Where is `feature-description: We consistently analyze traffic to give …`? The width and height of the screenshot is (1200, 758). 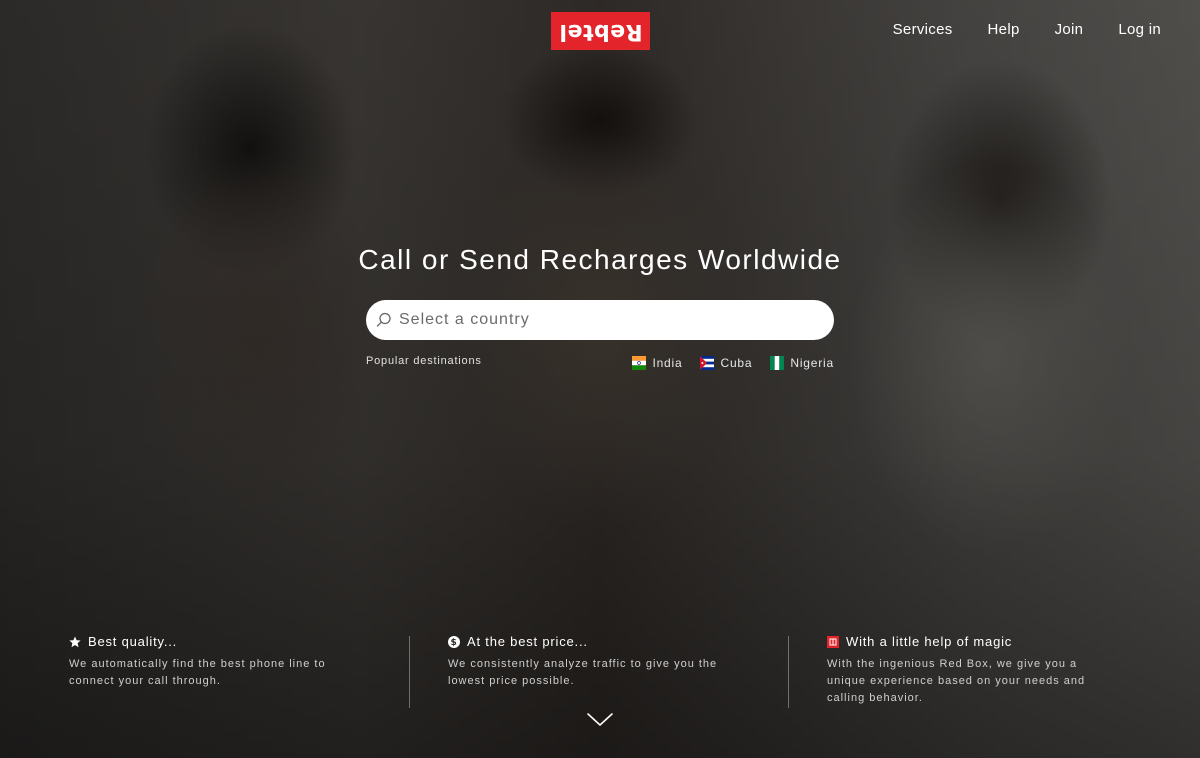 feature-description: We consistently analyze traffic to give … is located at coordinates (583, 672).